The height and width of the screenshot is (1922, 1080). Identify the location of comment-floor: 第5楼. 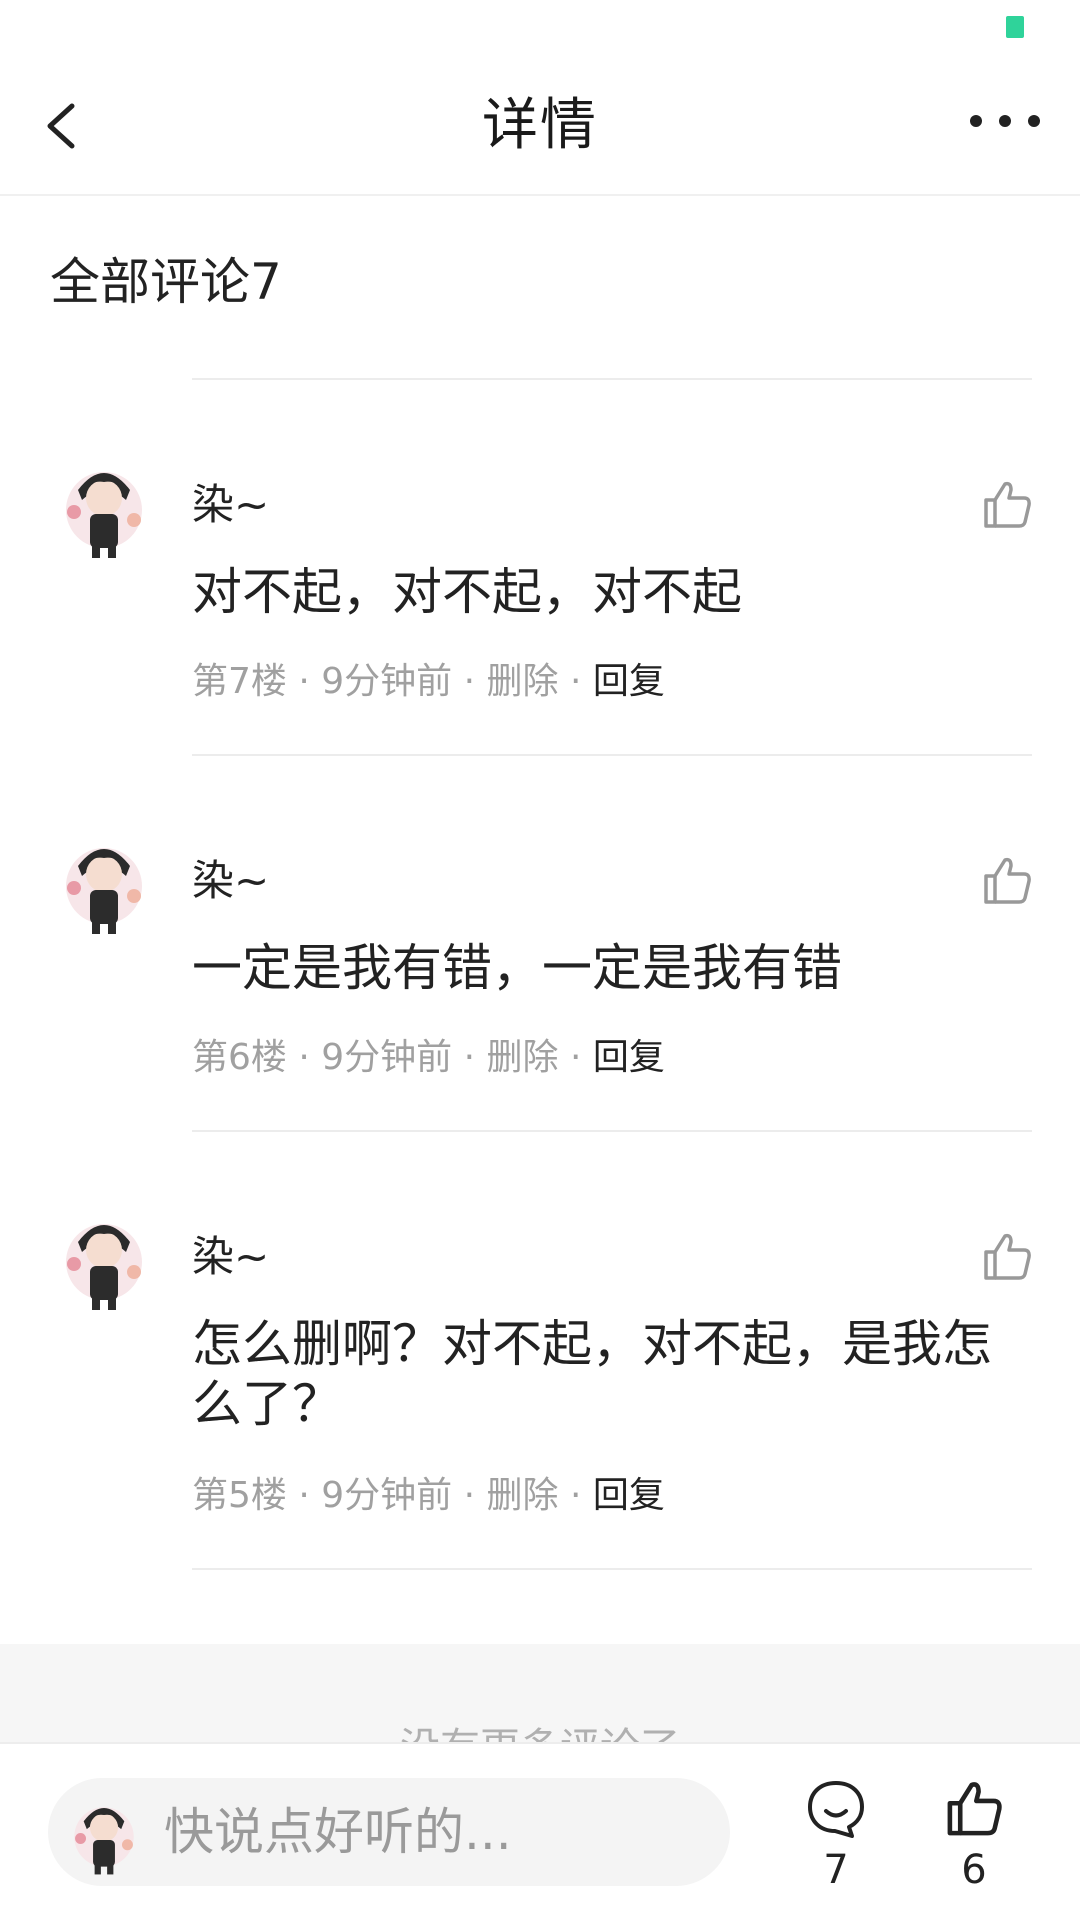
(239, 1495).